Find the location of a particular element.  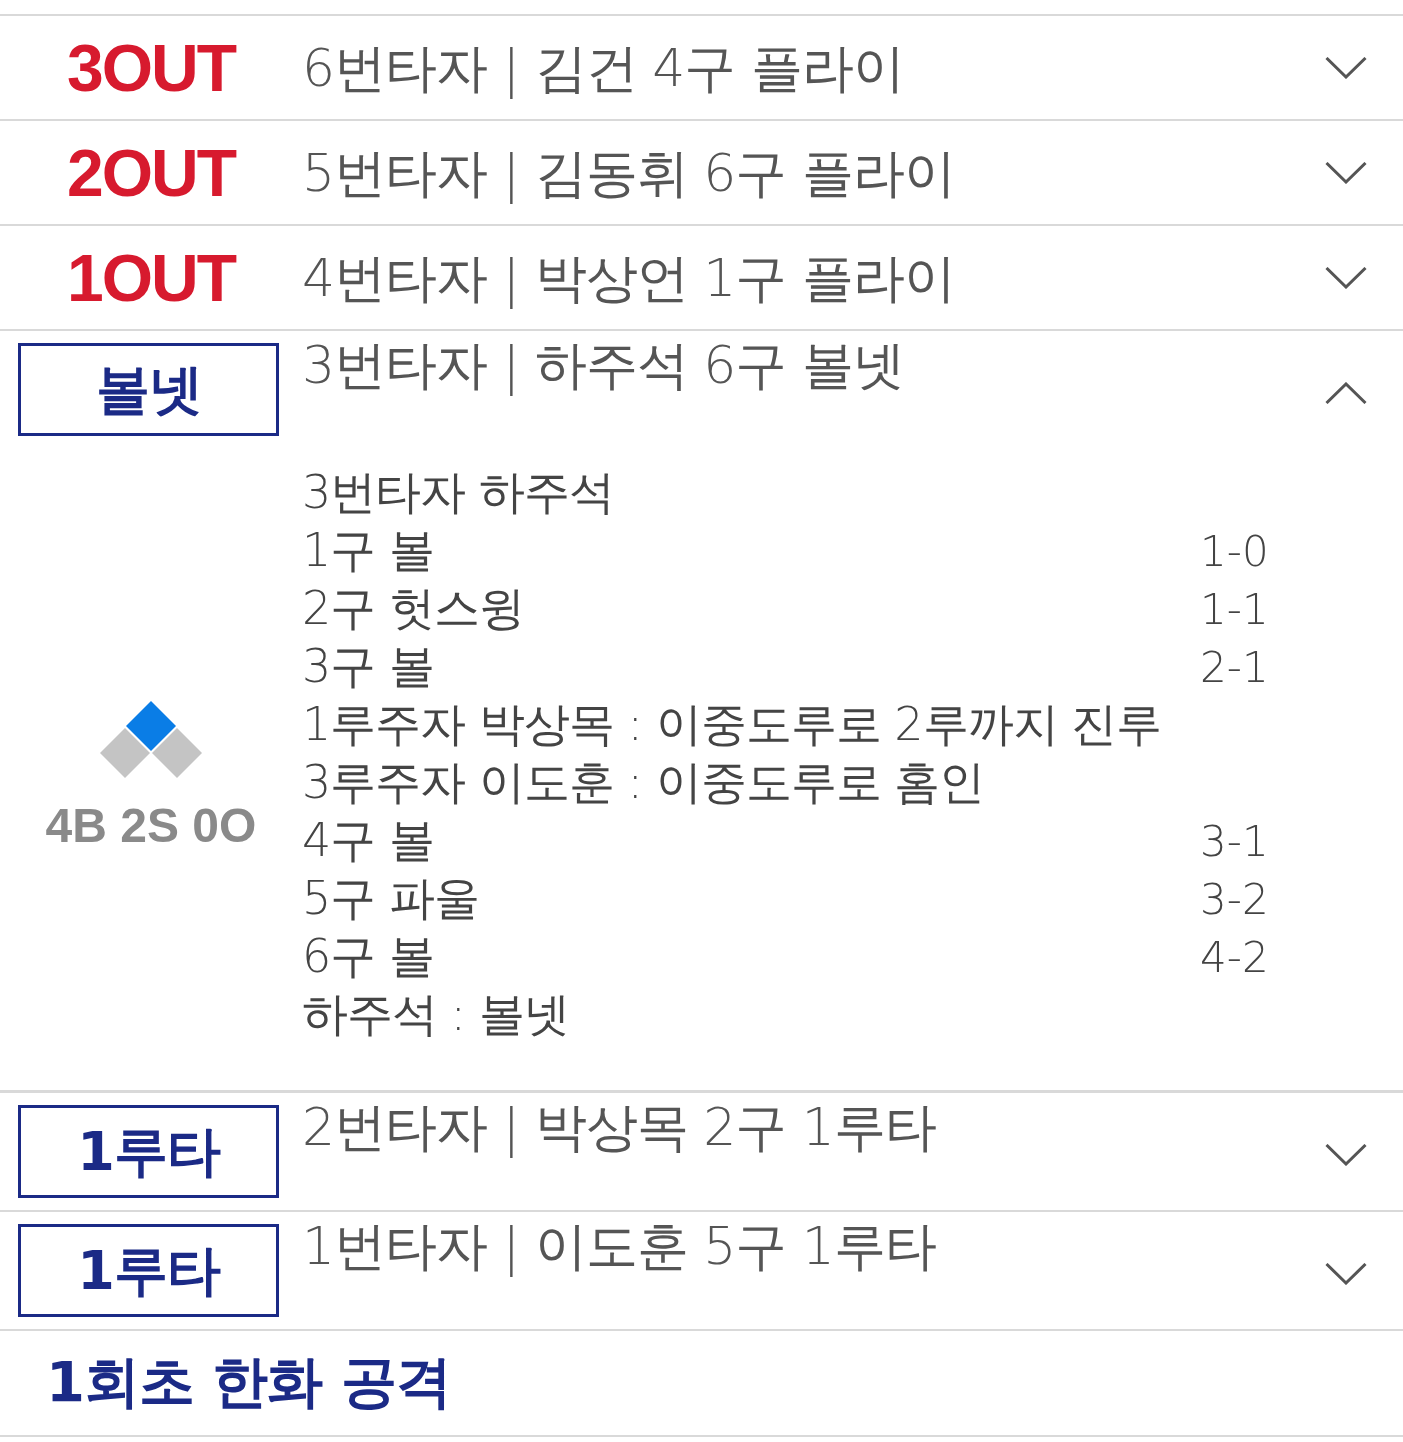

pitch-count: 1-0 is located at coordinates (1234, 551).